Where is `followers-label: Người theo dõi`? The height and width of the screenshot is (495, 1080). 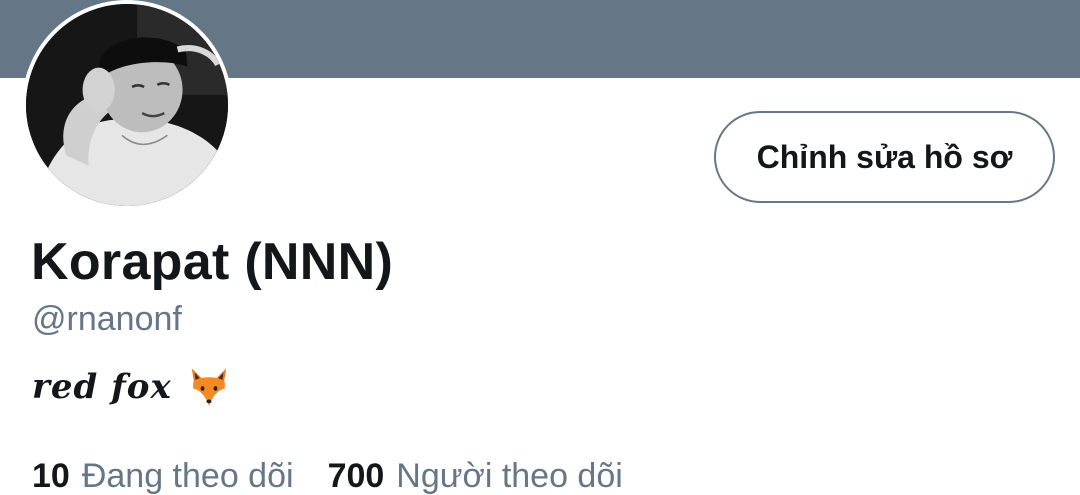 followers-label: Người theo dõi is located at coordinates (509, 476).